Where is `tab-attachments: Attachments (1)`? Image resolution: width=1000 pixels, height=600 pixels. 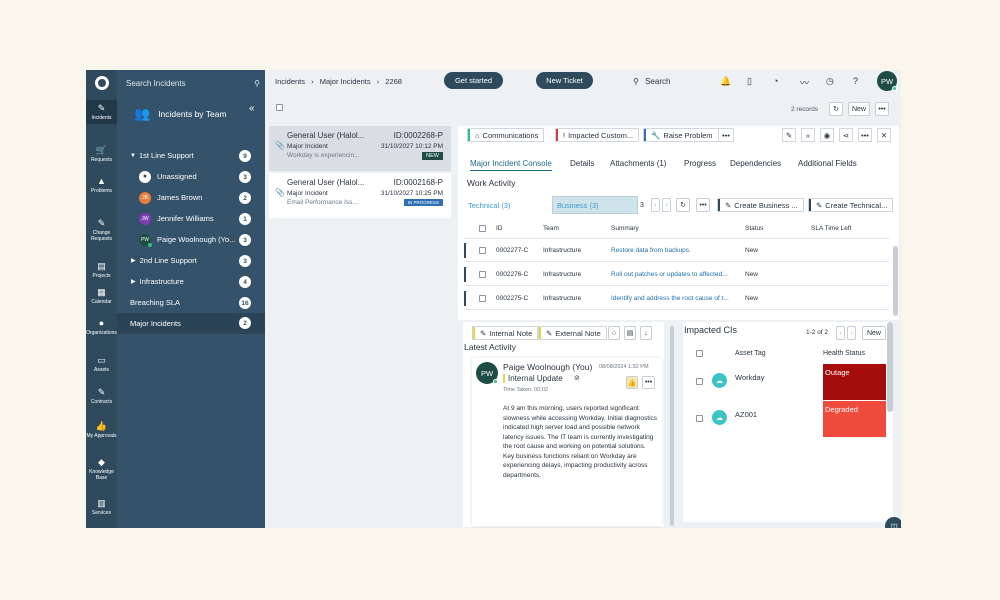
tab-attachments: Attachments (1) is located at coordinates (638, 163).